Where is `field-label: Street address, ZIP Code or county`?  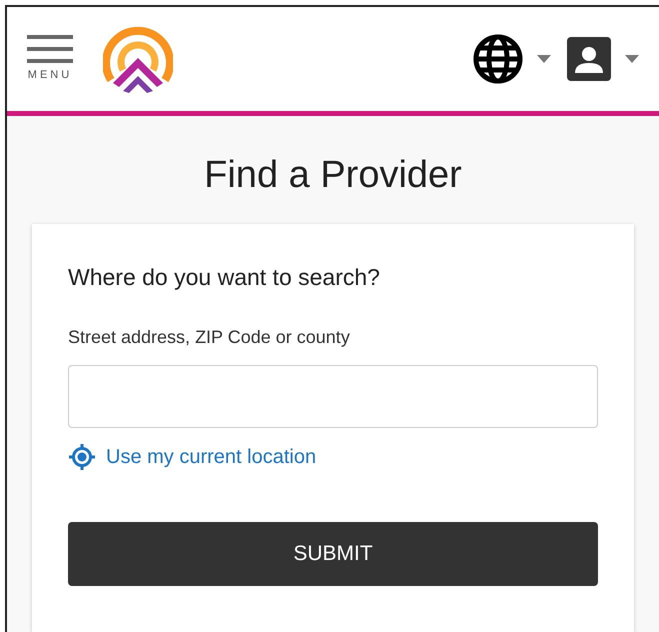 field-label: Street address, ZIP Code or county is located at coordinates (209, 337).